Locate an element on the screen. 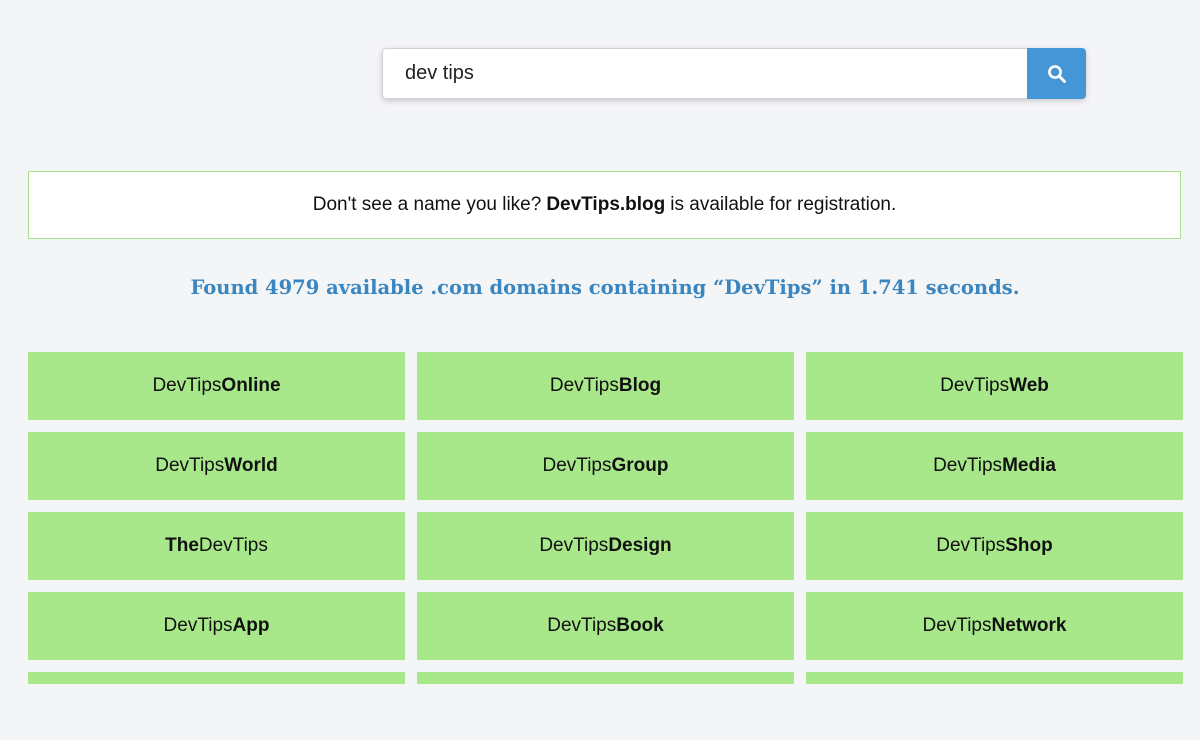 Image resolution: width=1200 pixels, height=740 pixels. domain-tile: DevTips Network is located at coordinates (994, 626).